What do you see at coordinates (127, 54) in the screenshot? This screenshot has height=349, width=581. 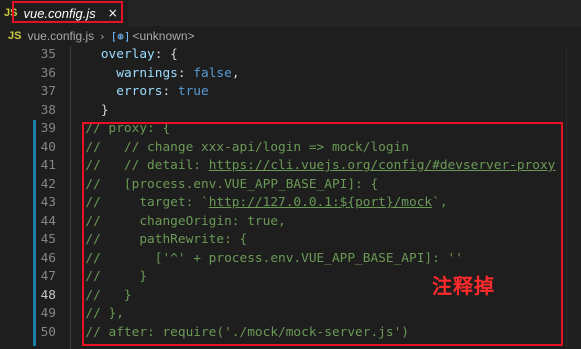 I see `code-token: overlay` at bounding box center [127, 54].